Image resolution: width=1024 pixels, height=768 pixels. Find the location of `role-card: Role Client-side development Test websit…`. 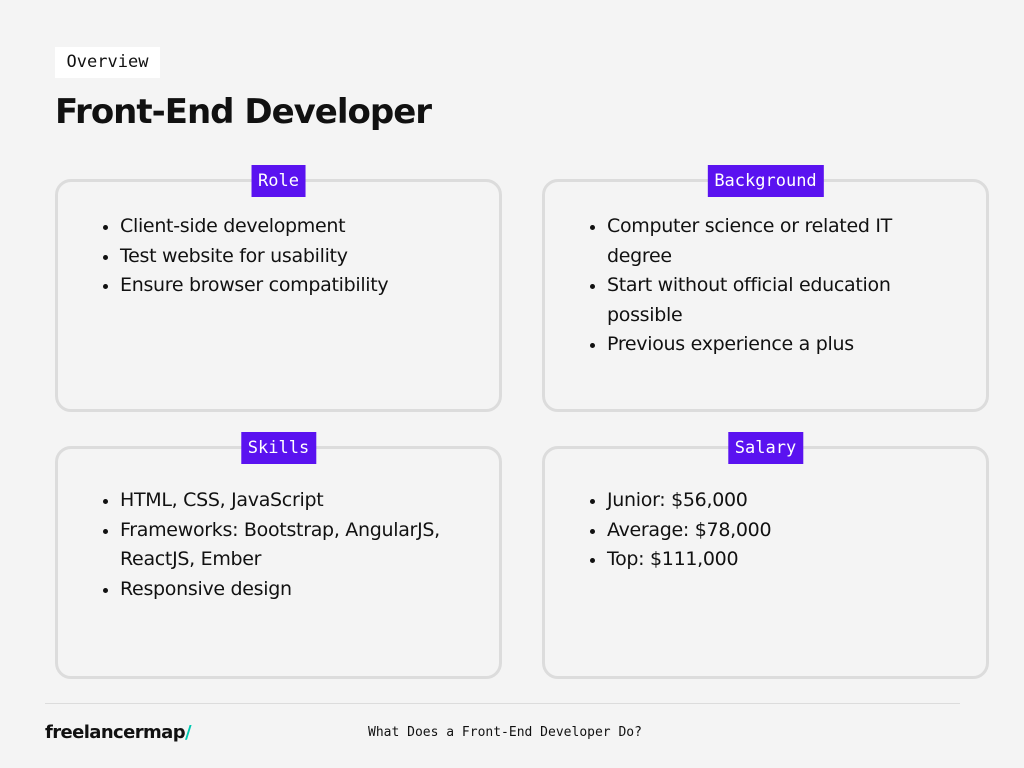

role-card: Role Client-side development Test websit… is located at coordinates (278, 288).